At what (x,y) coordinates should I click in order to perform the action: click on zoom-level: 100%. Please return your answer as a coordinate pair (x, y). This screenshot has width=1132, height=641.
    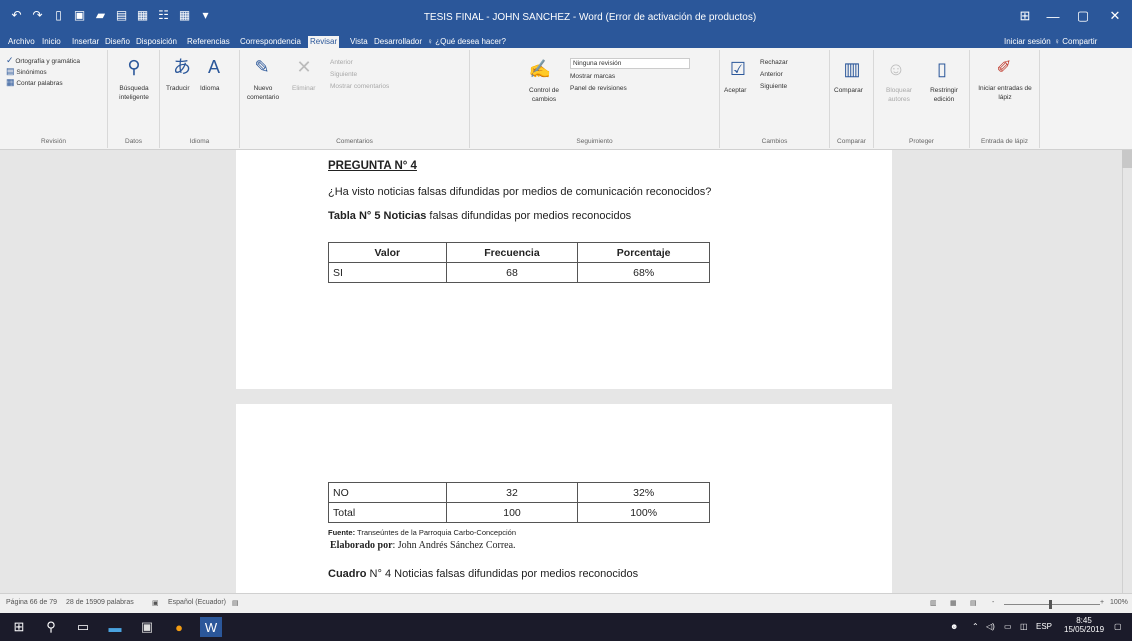
    Looking at the image, I should click on (1119, 602).